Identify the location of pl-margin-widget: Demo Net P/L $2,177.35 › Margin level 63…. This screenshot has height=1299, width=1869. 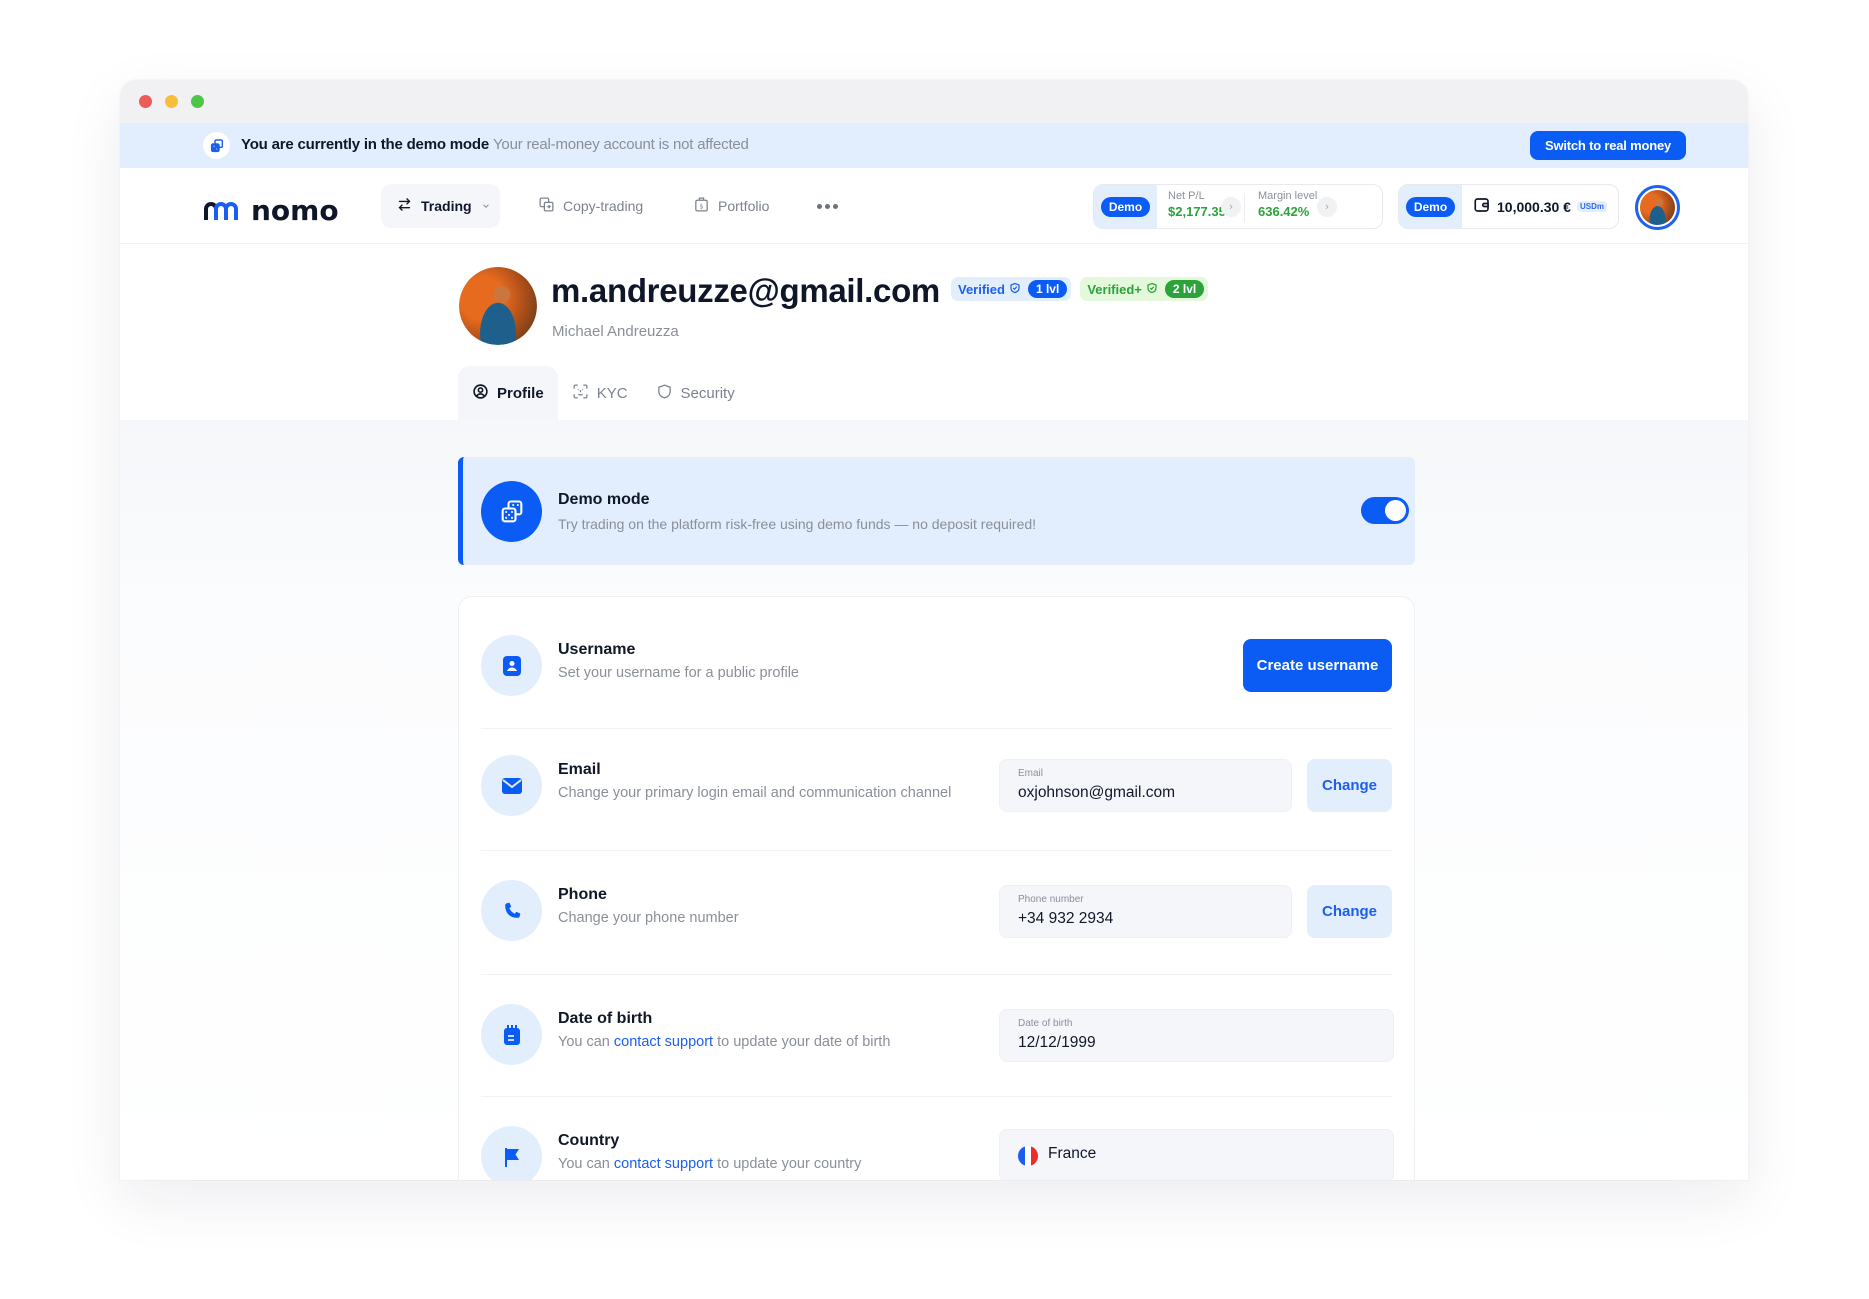
(1238, 206).